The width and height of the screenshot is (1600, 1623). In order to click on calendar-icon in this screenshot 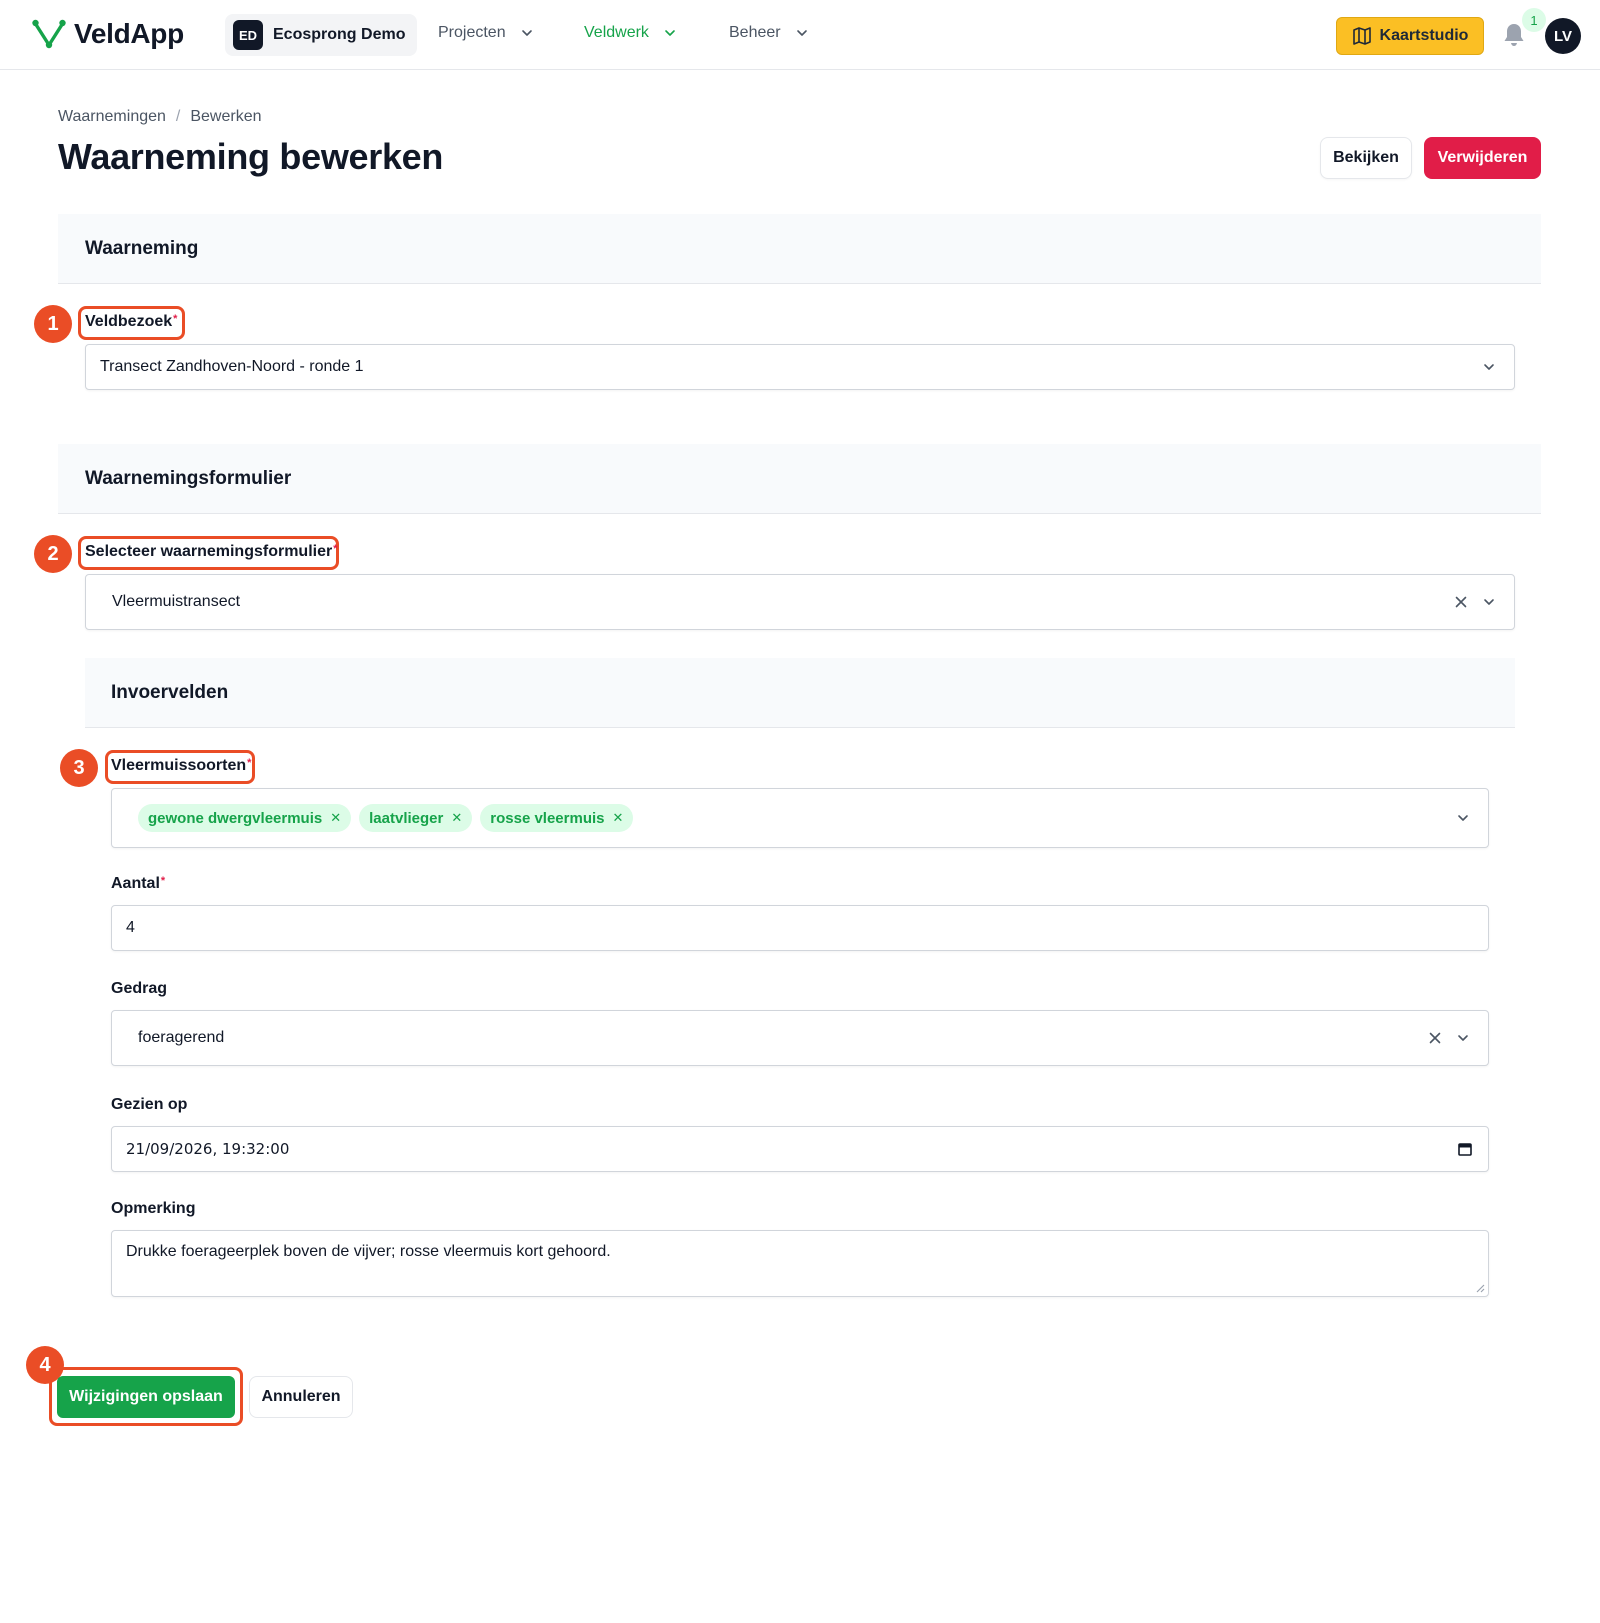, I will do `click(1465, 1149)`.